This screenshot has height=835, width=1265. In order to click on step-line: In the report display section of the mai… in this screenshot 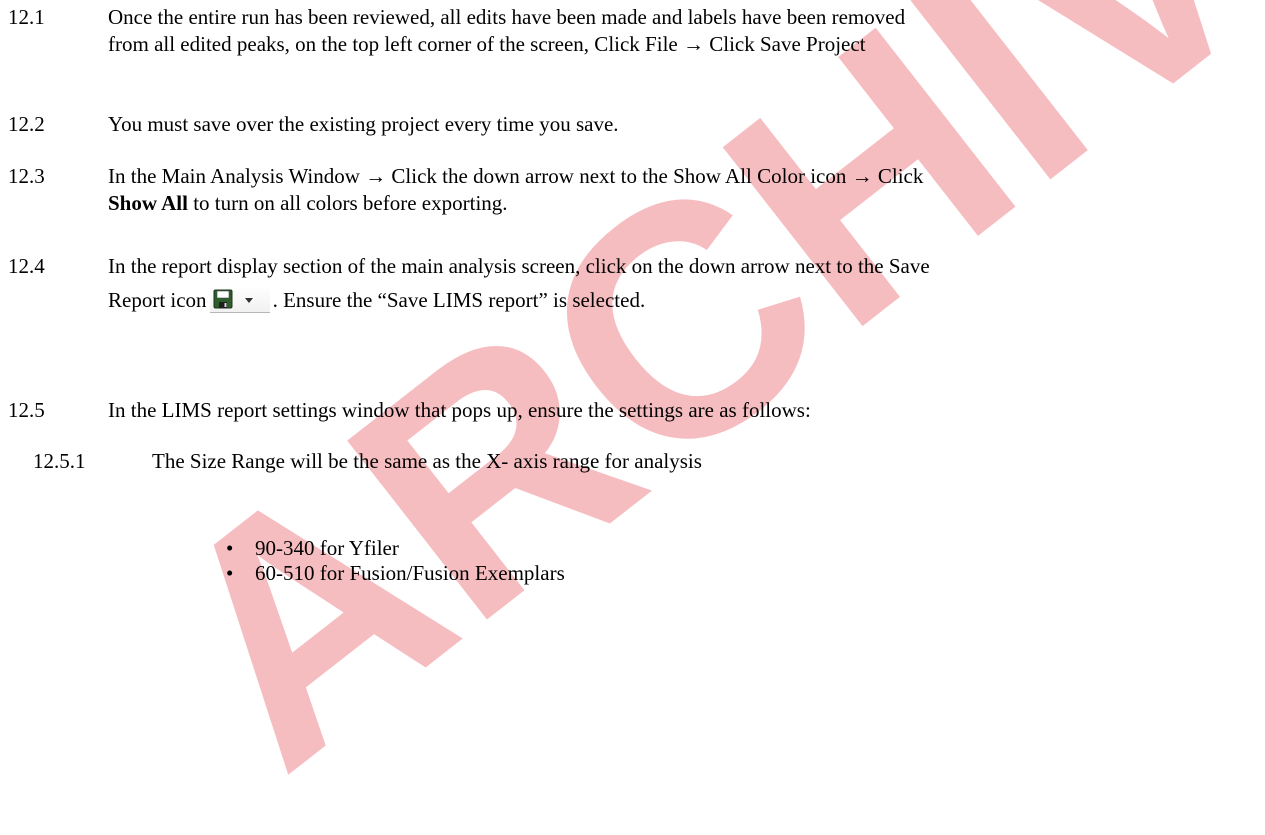, I will do `click(519, 266)`.